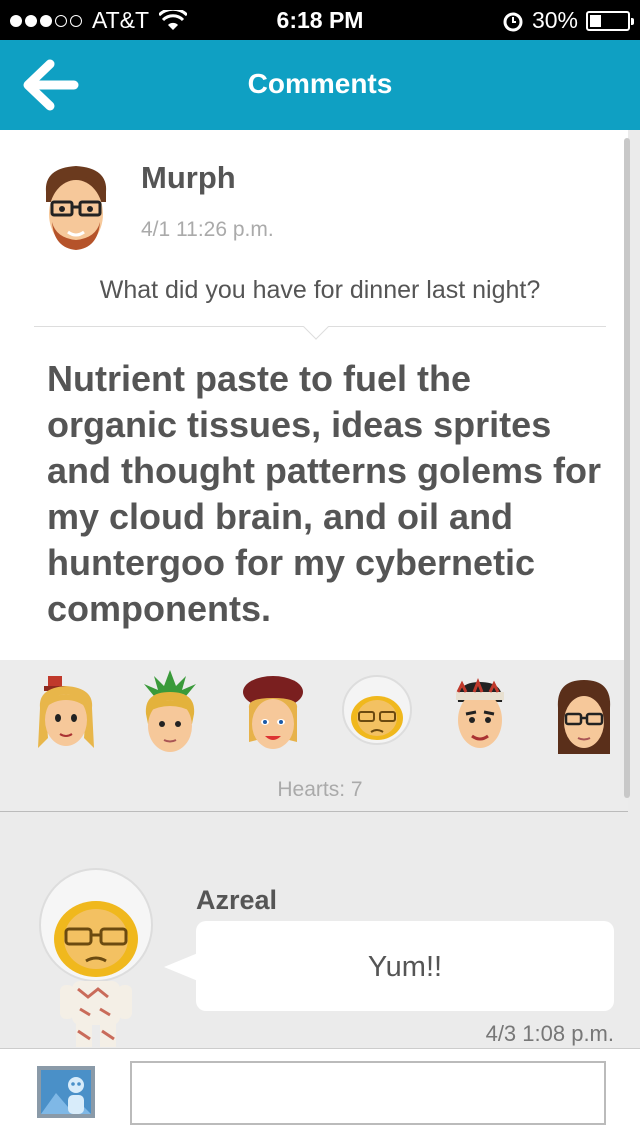  What do you see at coordinates (320, 290) in the screenshot?
I see `post-question: What did you have for dinner last night?` at bounding box center [320, 290].